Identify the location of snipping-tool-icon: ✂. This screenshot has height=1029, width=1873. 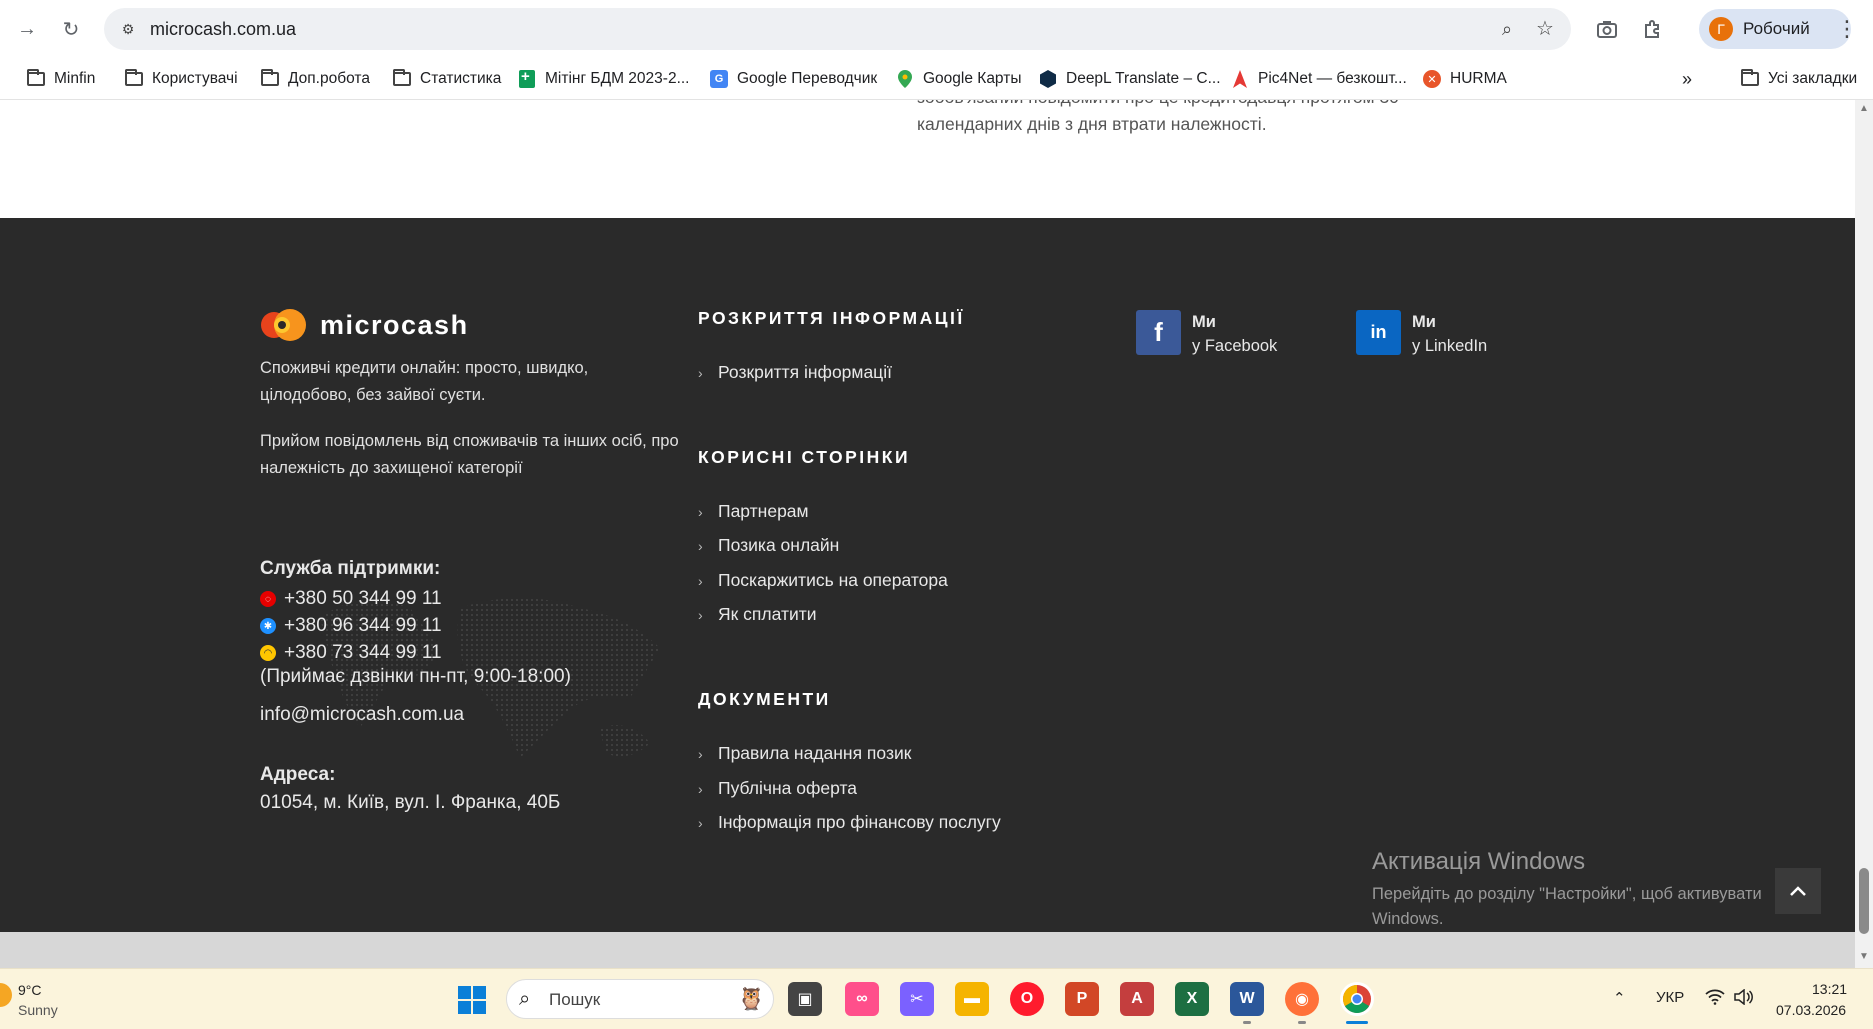
(917, 999).